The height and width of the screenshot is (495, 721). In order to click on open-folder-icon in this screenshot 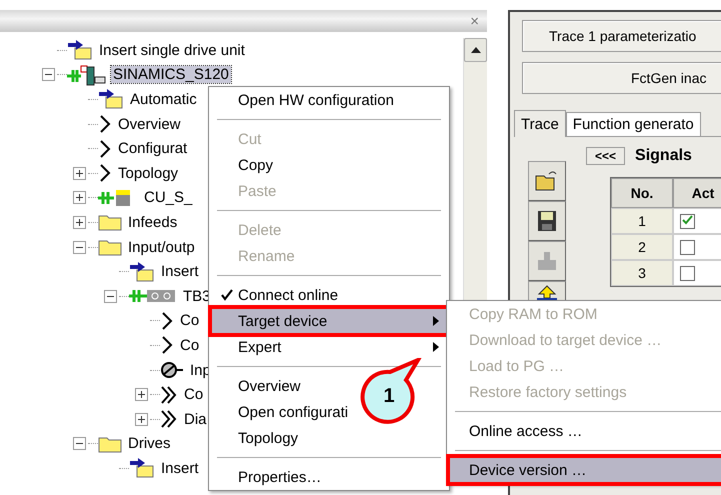, I will do `click(547, 181)`.